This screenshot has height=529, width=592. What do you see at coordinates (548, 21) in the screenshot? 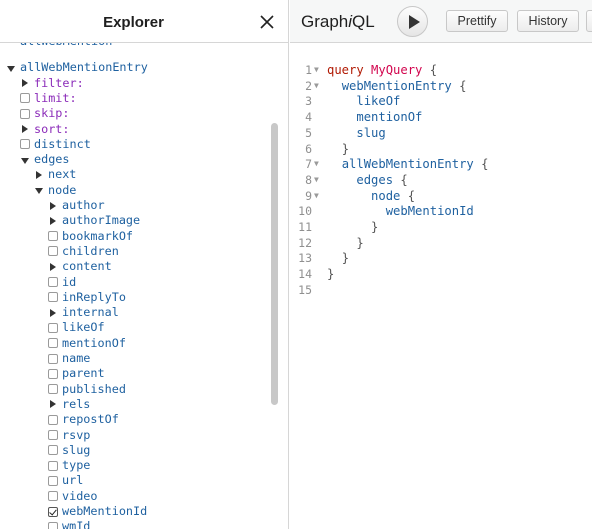
I see `history-button: History` at bounding box center [548, 21].